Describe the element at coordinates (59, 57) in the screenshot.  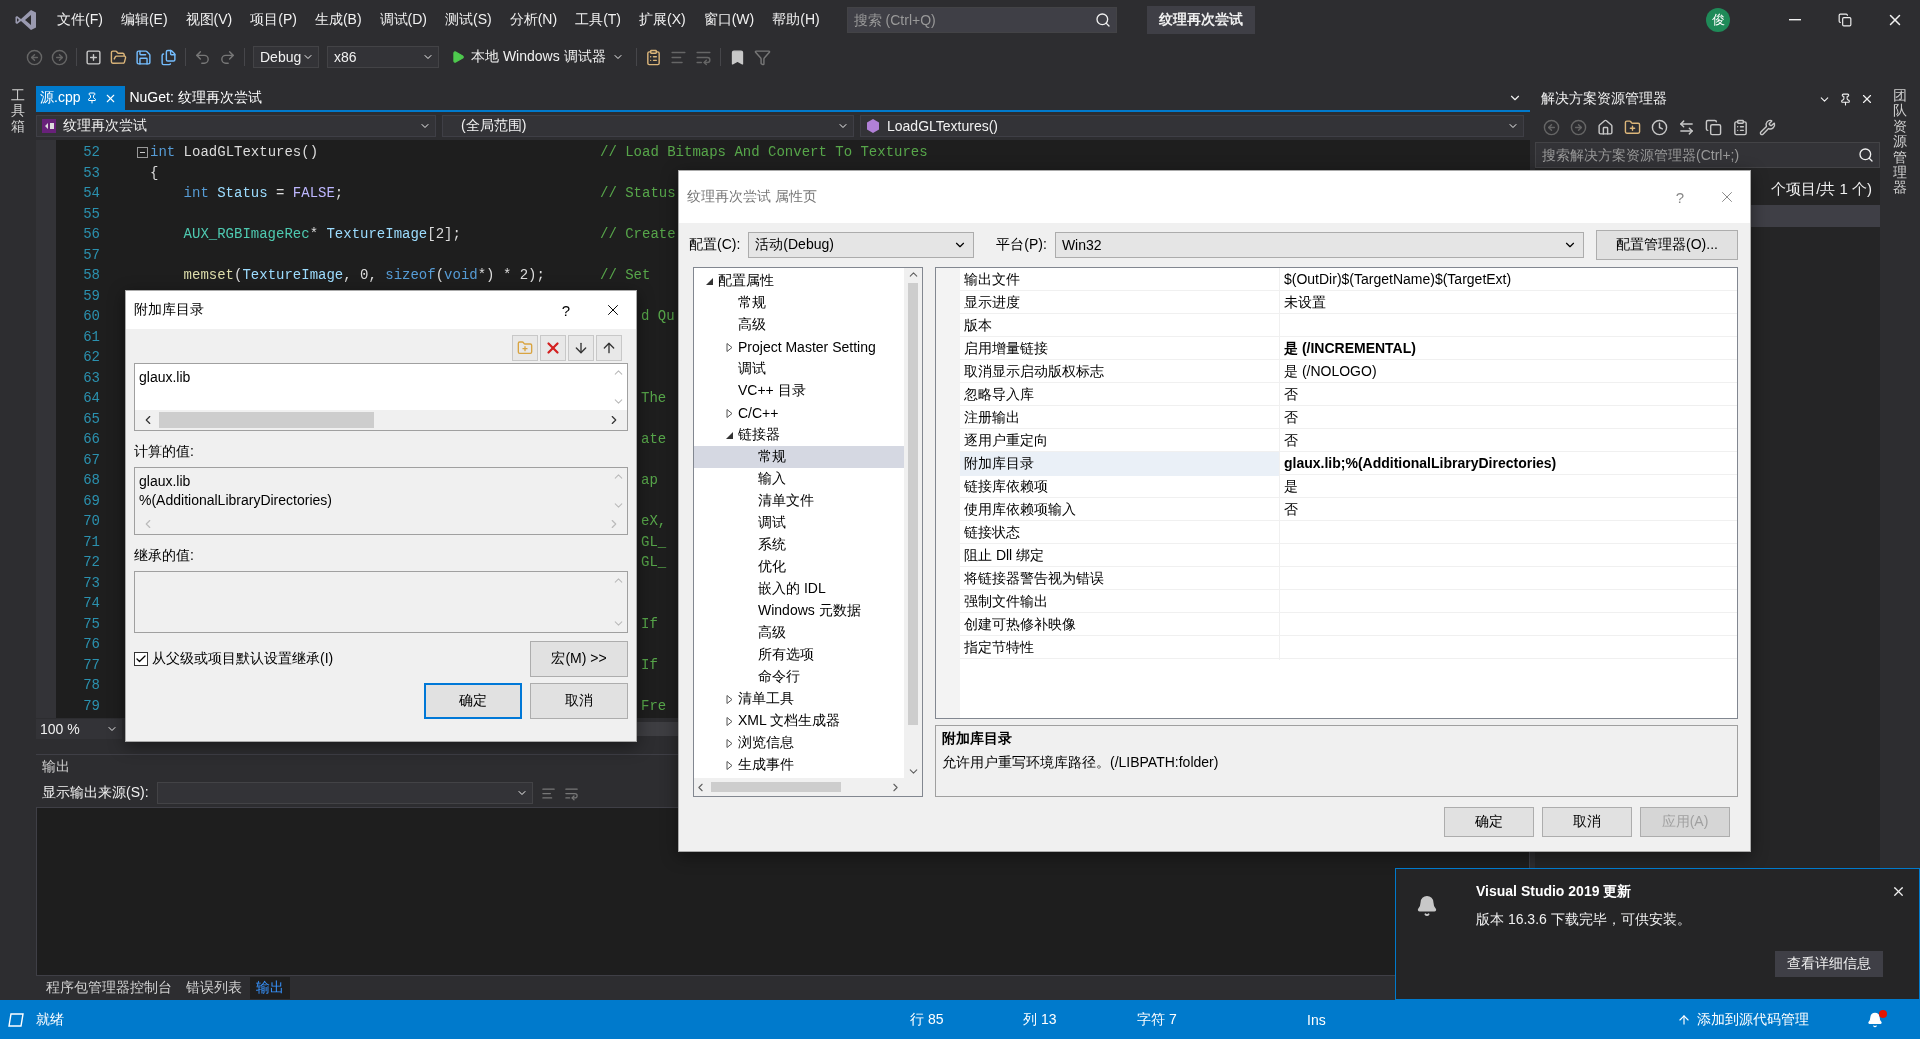
I see `forward-icon` at that location.